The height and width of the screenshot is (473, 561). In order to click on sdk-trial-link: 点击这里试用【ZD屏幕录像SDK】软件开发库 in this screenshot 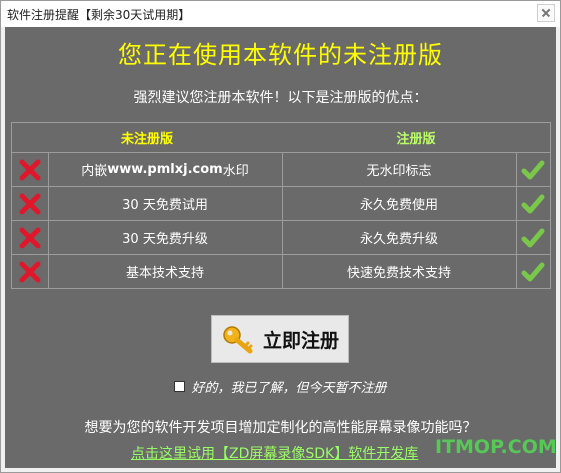, I will do `click(274, 453)`.